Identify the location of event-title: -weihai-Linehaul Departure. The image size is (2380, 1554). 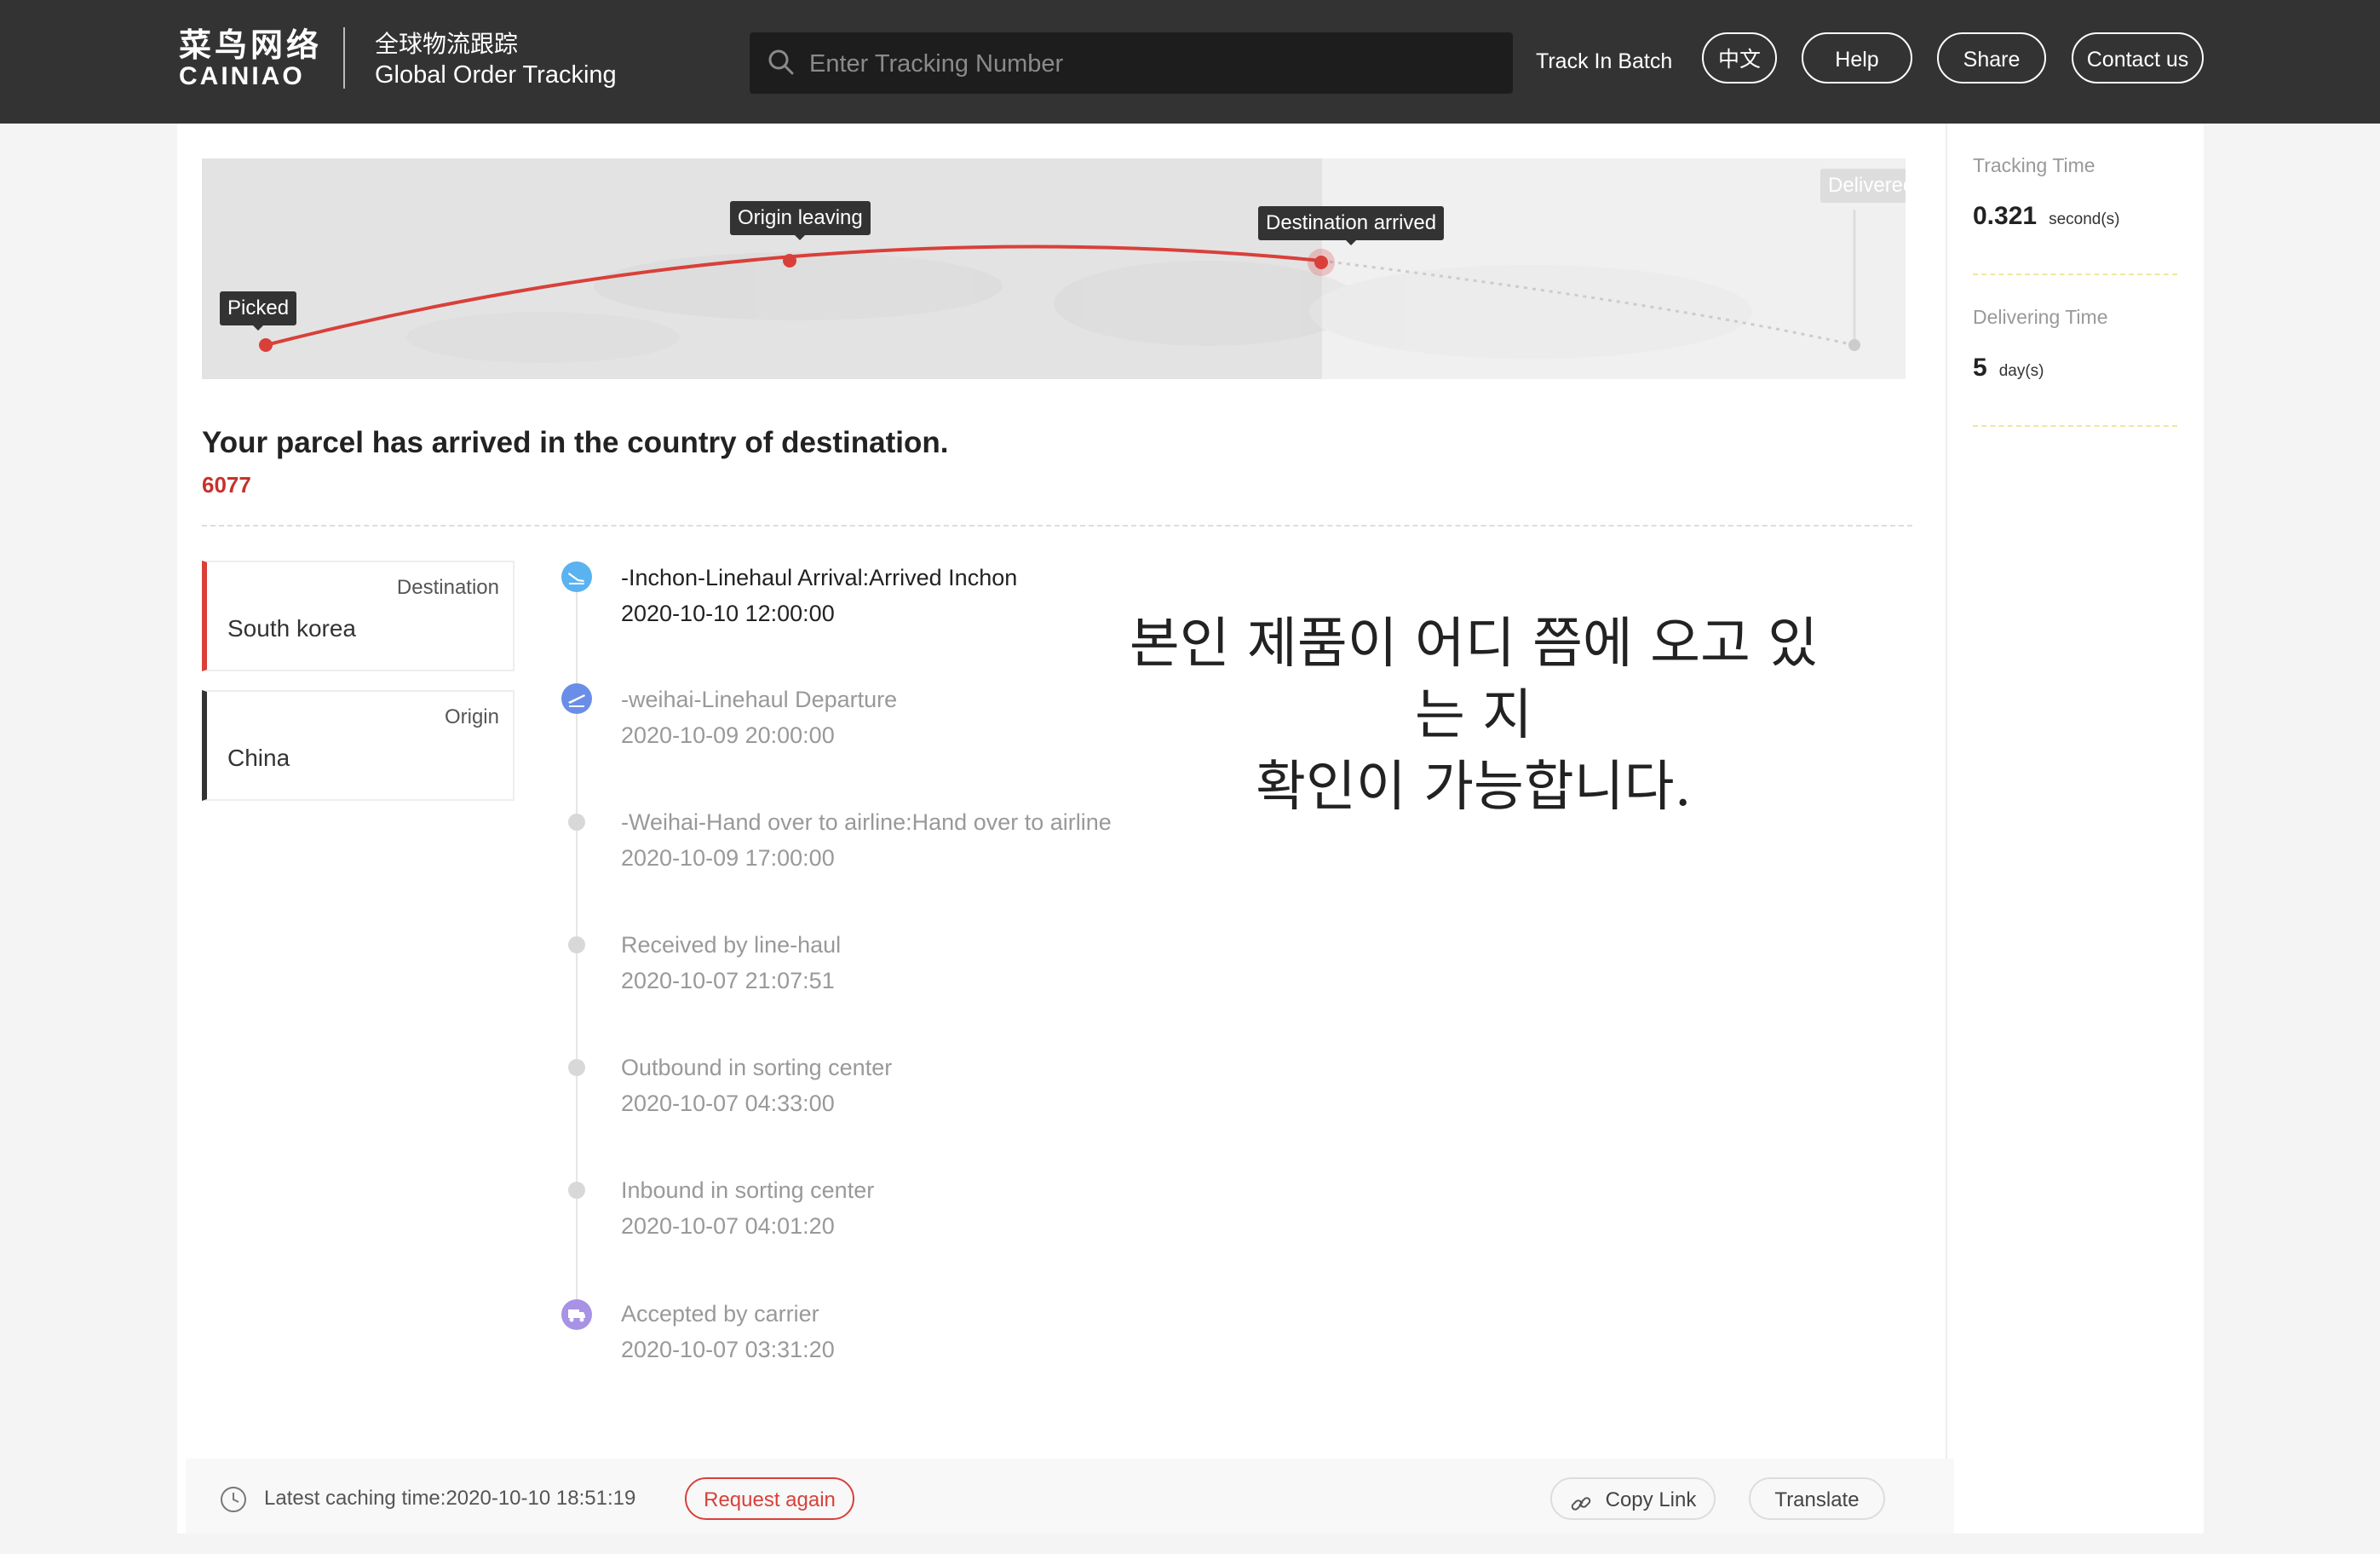
(759, 700).